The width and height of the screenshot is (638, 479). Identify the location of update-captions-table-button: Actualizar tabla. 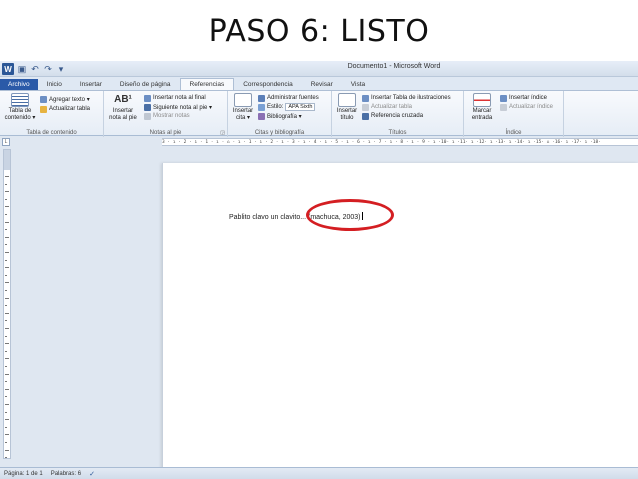
(387, 107).